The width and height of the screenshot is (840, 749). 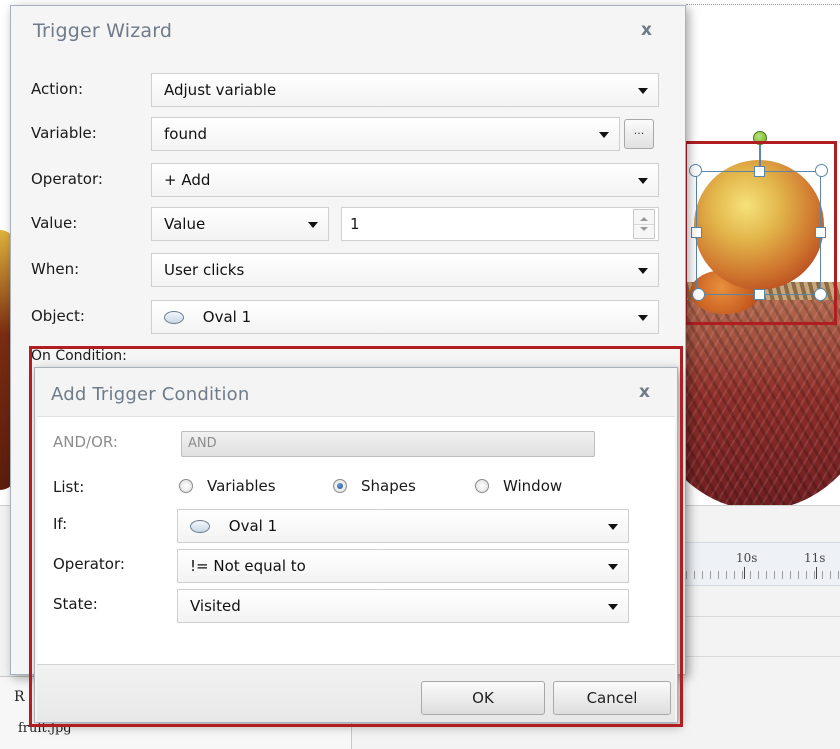 What do you see at coordinates (355, 224) in the screenshot?
I see `value-number: 1` at bounding box center [355, 224].